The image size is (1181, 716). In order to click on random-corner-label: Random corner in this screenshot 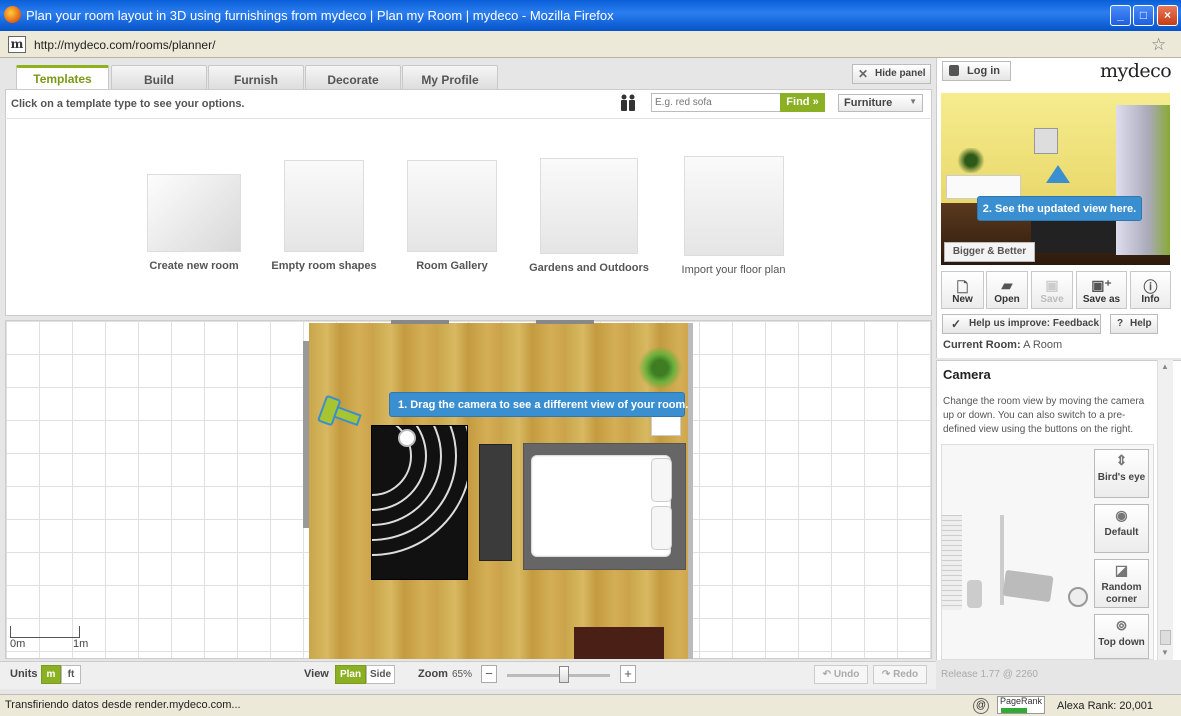, I will do `click(1121, 593)`.